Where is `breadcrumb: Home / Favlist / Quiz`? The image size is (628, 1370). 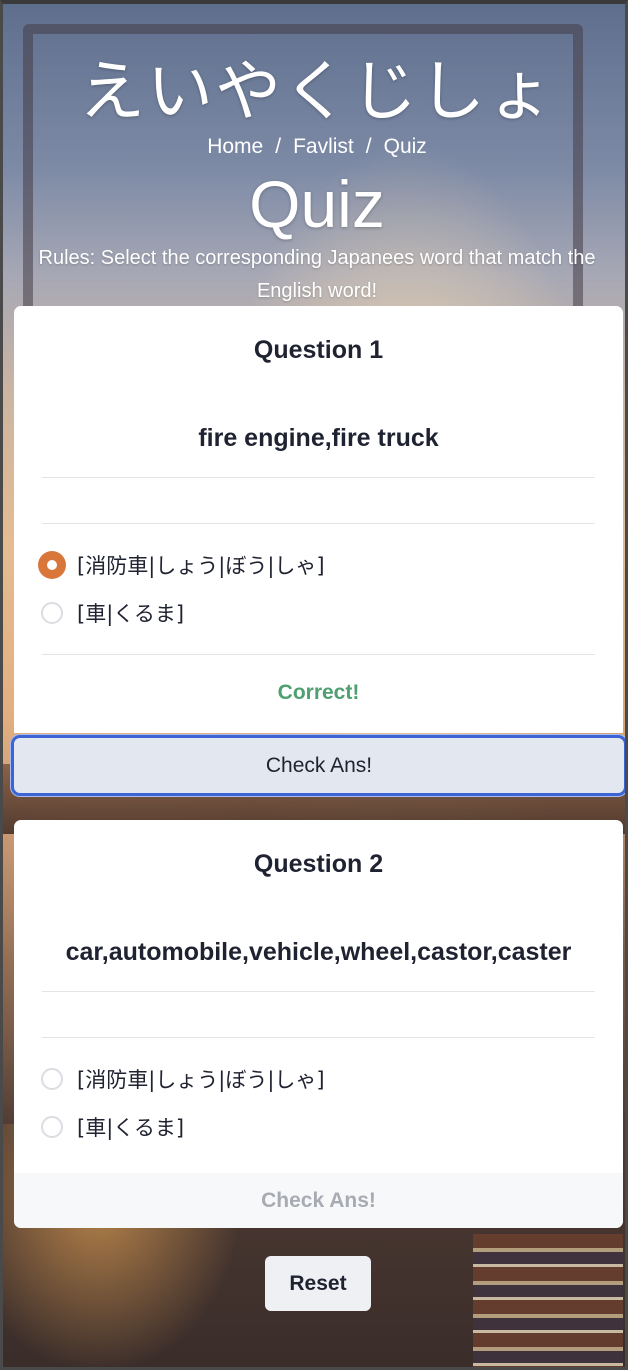 breadcrumb: Home / Favlist / Quiz is located at coordinates (314, 147).